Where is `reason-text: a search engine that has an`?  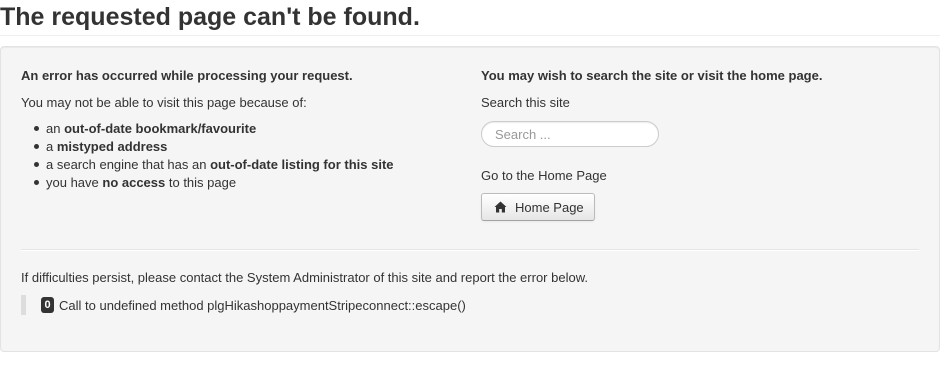 reason-text: a search engine that has an is located at coordinates (128, 164).